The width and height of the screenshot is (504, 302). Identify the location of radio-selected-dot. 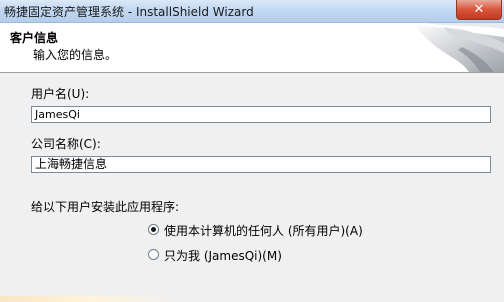
(153, 229).